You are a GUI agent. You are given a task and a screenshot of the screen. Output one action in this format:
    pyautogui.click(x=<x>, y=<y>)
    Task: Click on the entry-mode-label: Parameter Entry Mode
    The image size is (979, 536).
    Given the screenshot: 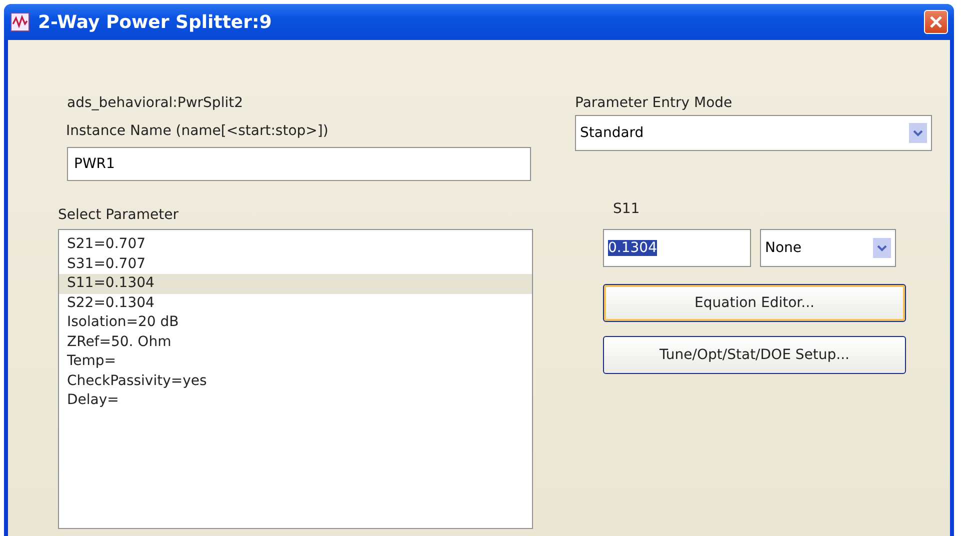 What is the action you would take?
    pyautogui.click(x=654, y=103)
    